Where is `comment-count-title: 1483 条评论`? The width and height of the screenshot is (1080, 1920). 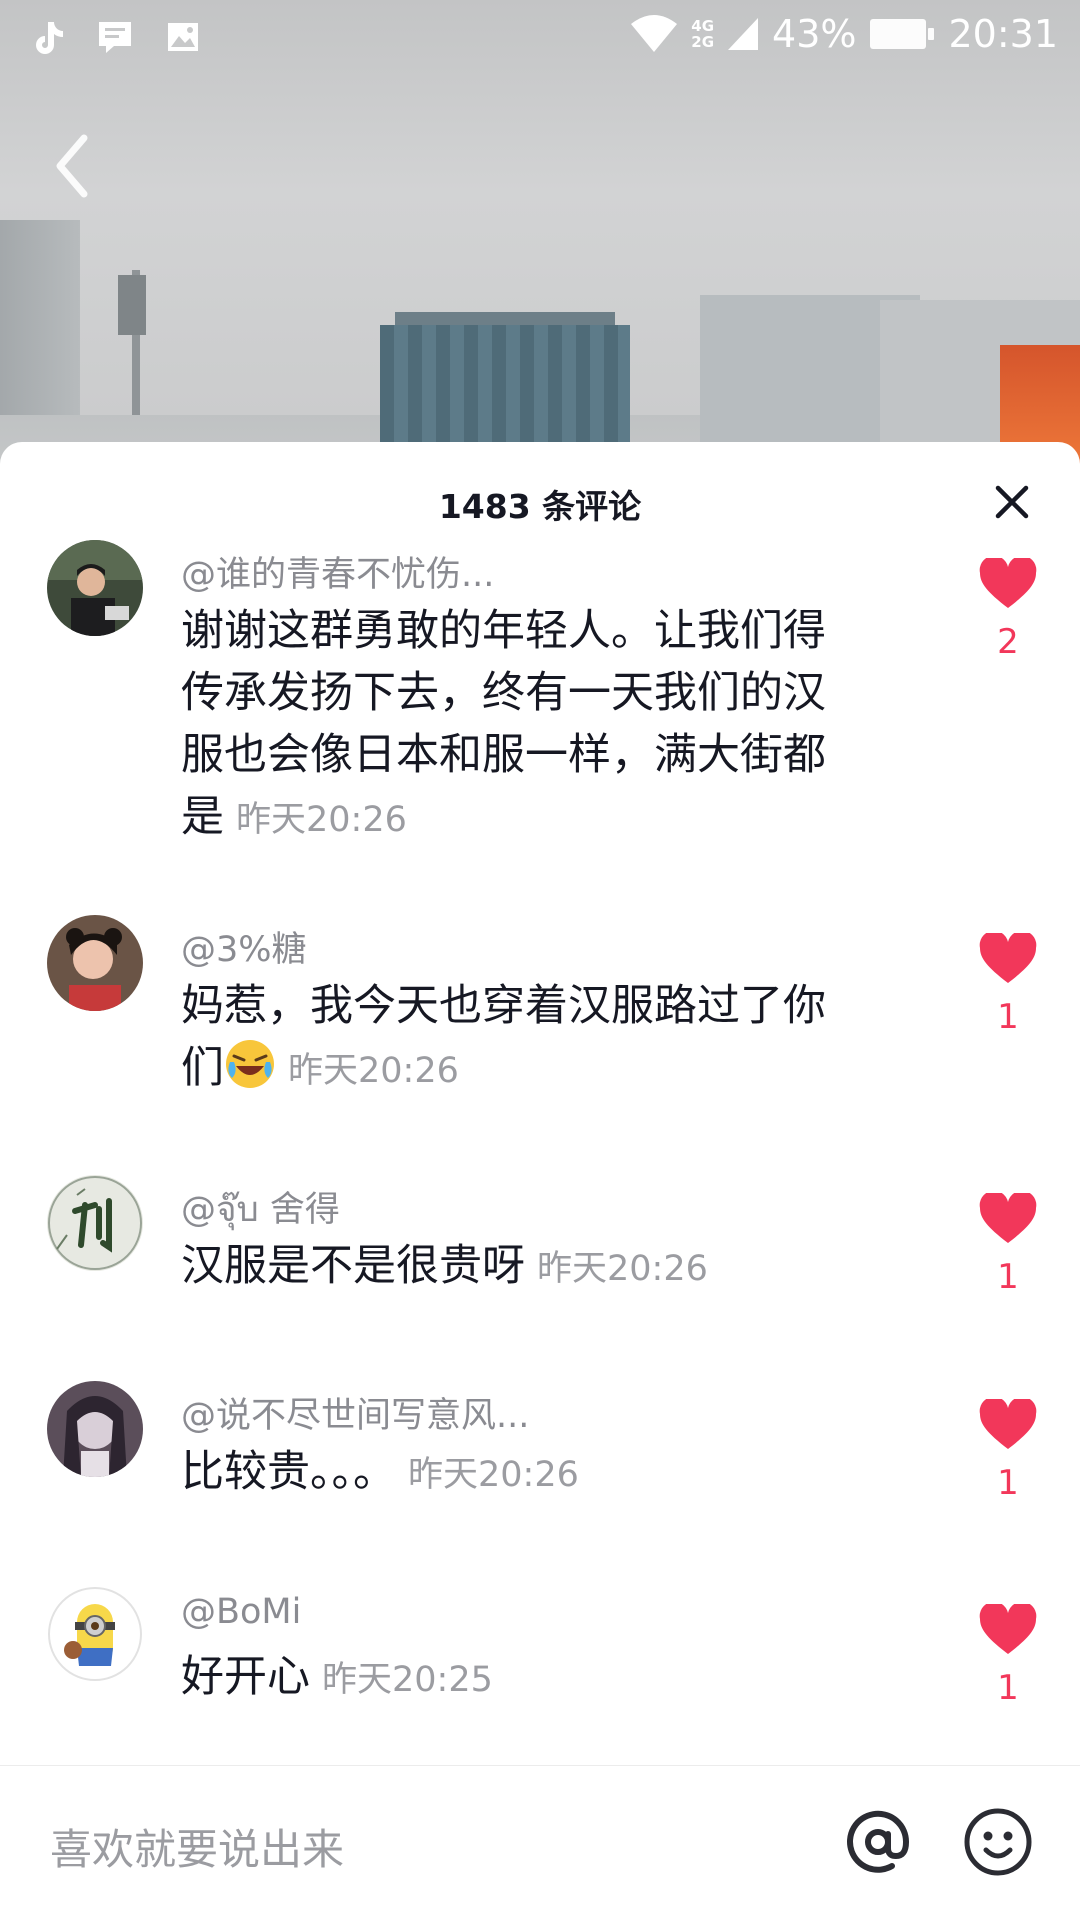
comment-count-title: 1483 条评论 is located at coordinates (540, 506).